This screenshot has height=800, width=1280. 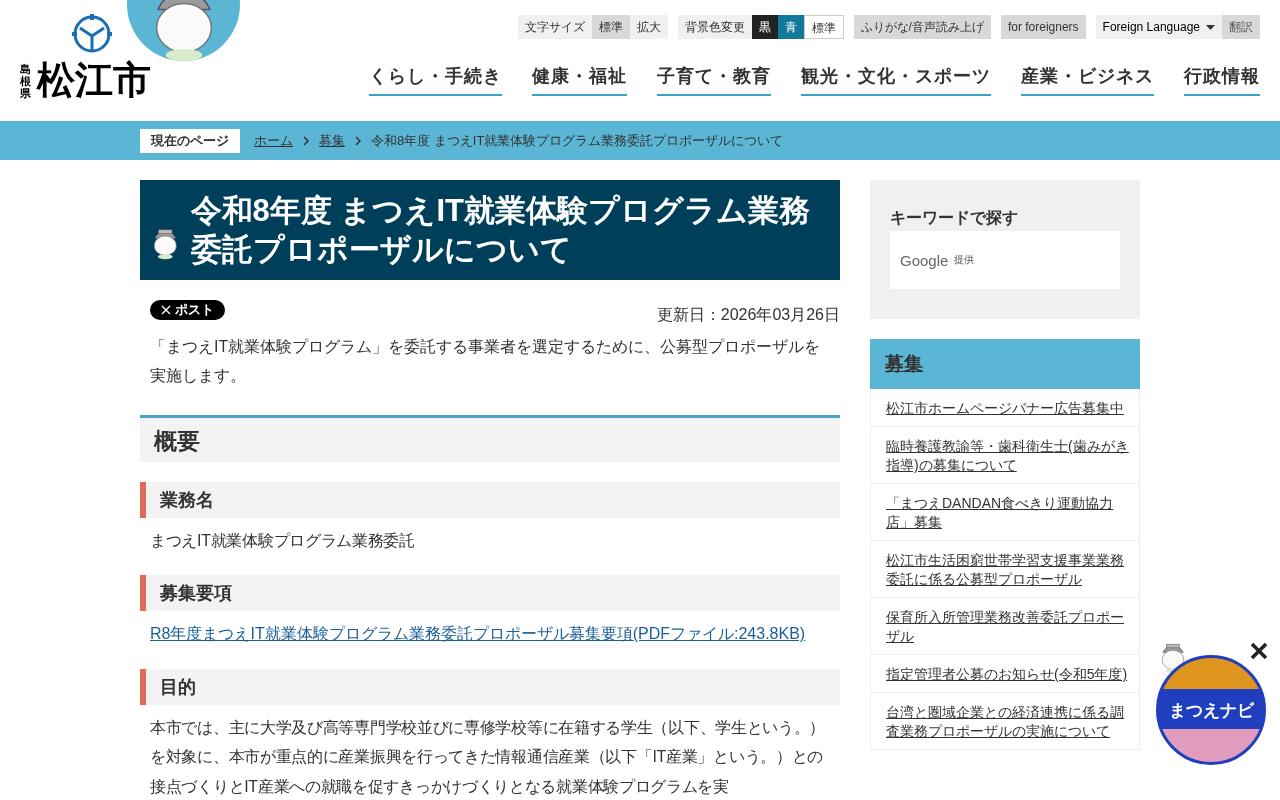 I want to click on body-text: 本市では、主に大学及び高等専門学校並びに専修学校等に在籍する学生（以下、学生という。）を対象に、本市が重点的に産業振興を行ってきた情報通信産業（以下「IT産業」という。）との接点づくりとIT産業への就職を促すきっかけづくりとなる就業体験プログラムを実, so click(x=488, y=757).